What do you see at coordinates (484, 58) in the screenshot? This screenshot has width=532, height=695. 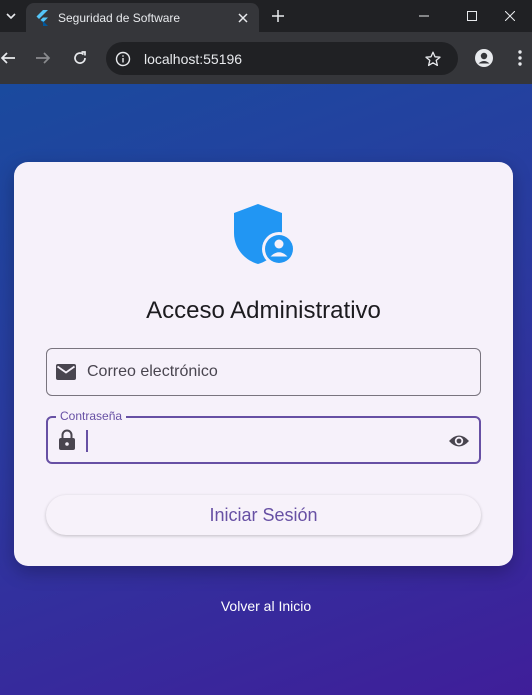 I see `profile-icon` at bounding box center [484, 58].